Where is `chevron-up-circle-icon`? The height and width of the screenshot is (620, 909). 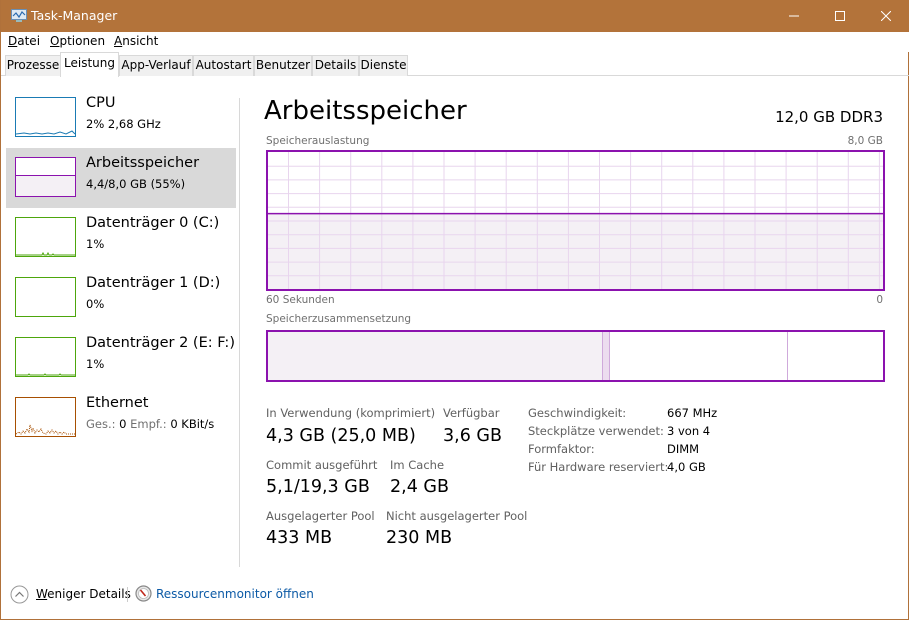
chevron-up-circle-icon is located at coordinates (19, 594).